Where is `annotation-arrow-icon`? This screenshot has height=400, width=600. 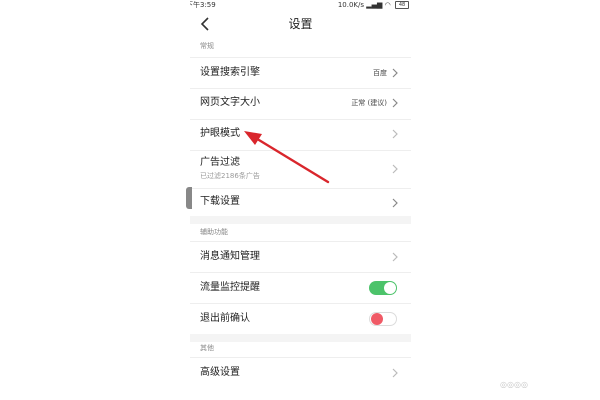
annotation-arrow-icon is located at coordinates (287, 157).